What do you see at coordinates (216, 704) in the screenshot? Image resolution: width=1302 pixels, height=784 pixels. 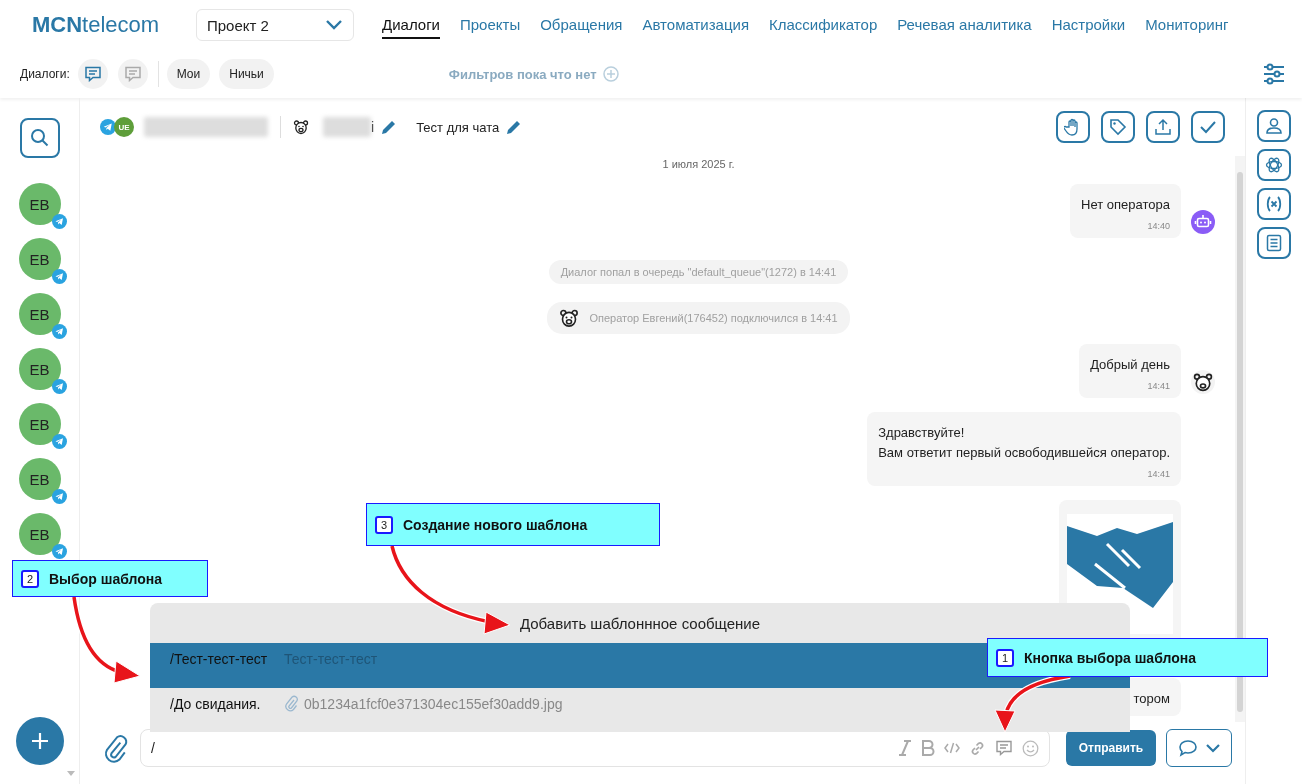 I see `template-name: /До свидания.` at bounding box center [216, 704].